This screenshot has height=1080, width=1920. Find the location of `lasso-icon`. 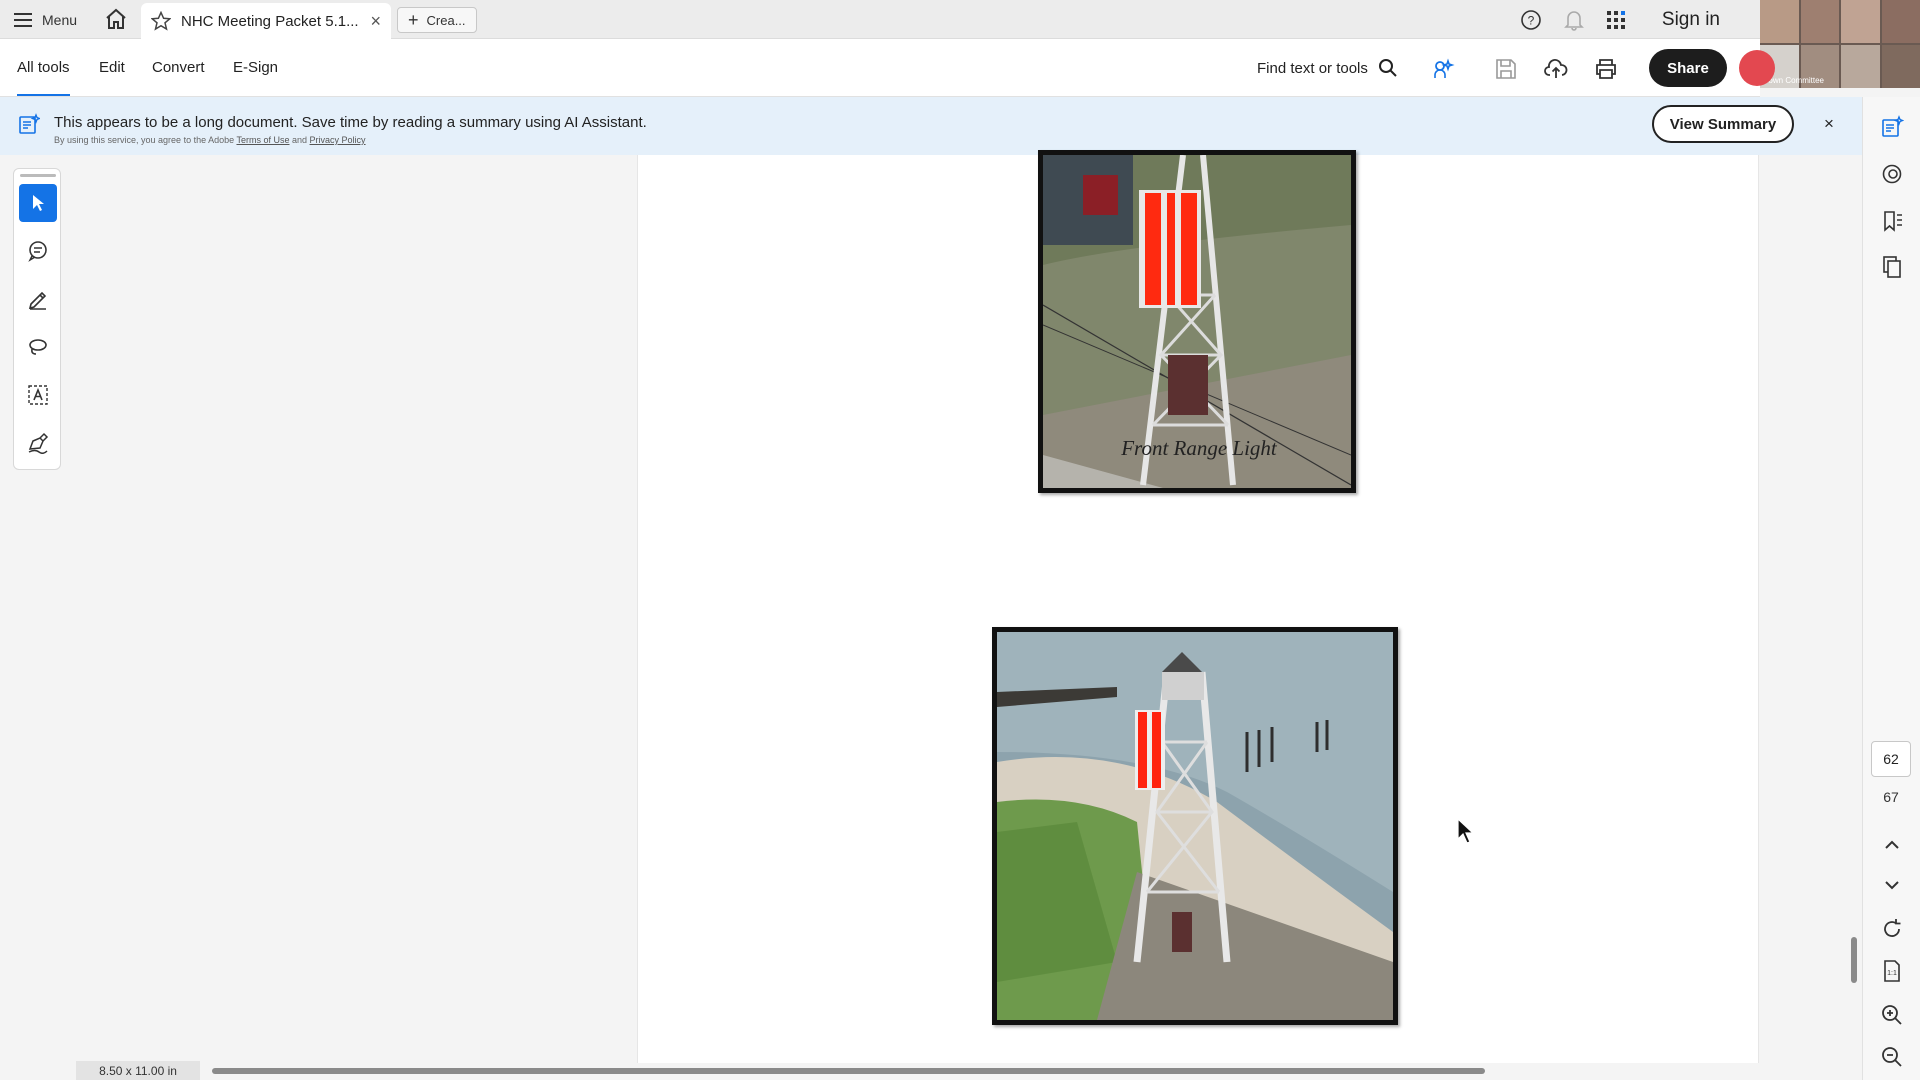

lasso-icon is located at coordinates (38, 347).